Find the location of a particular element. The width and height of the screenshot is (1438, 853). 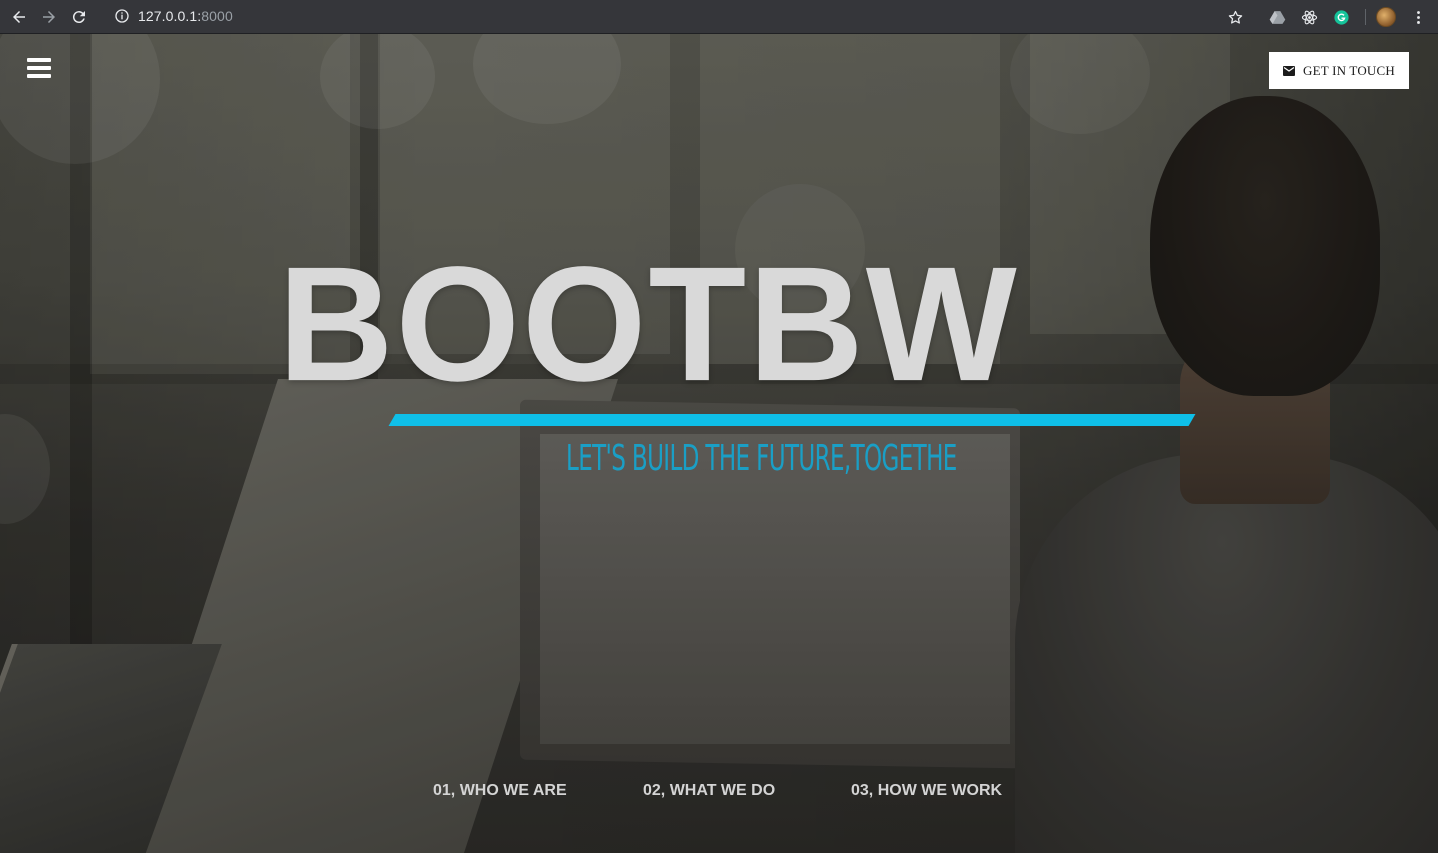

reload-button is located at coordinates (79, 17).